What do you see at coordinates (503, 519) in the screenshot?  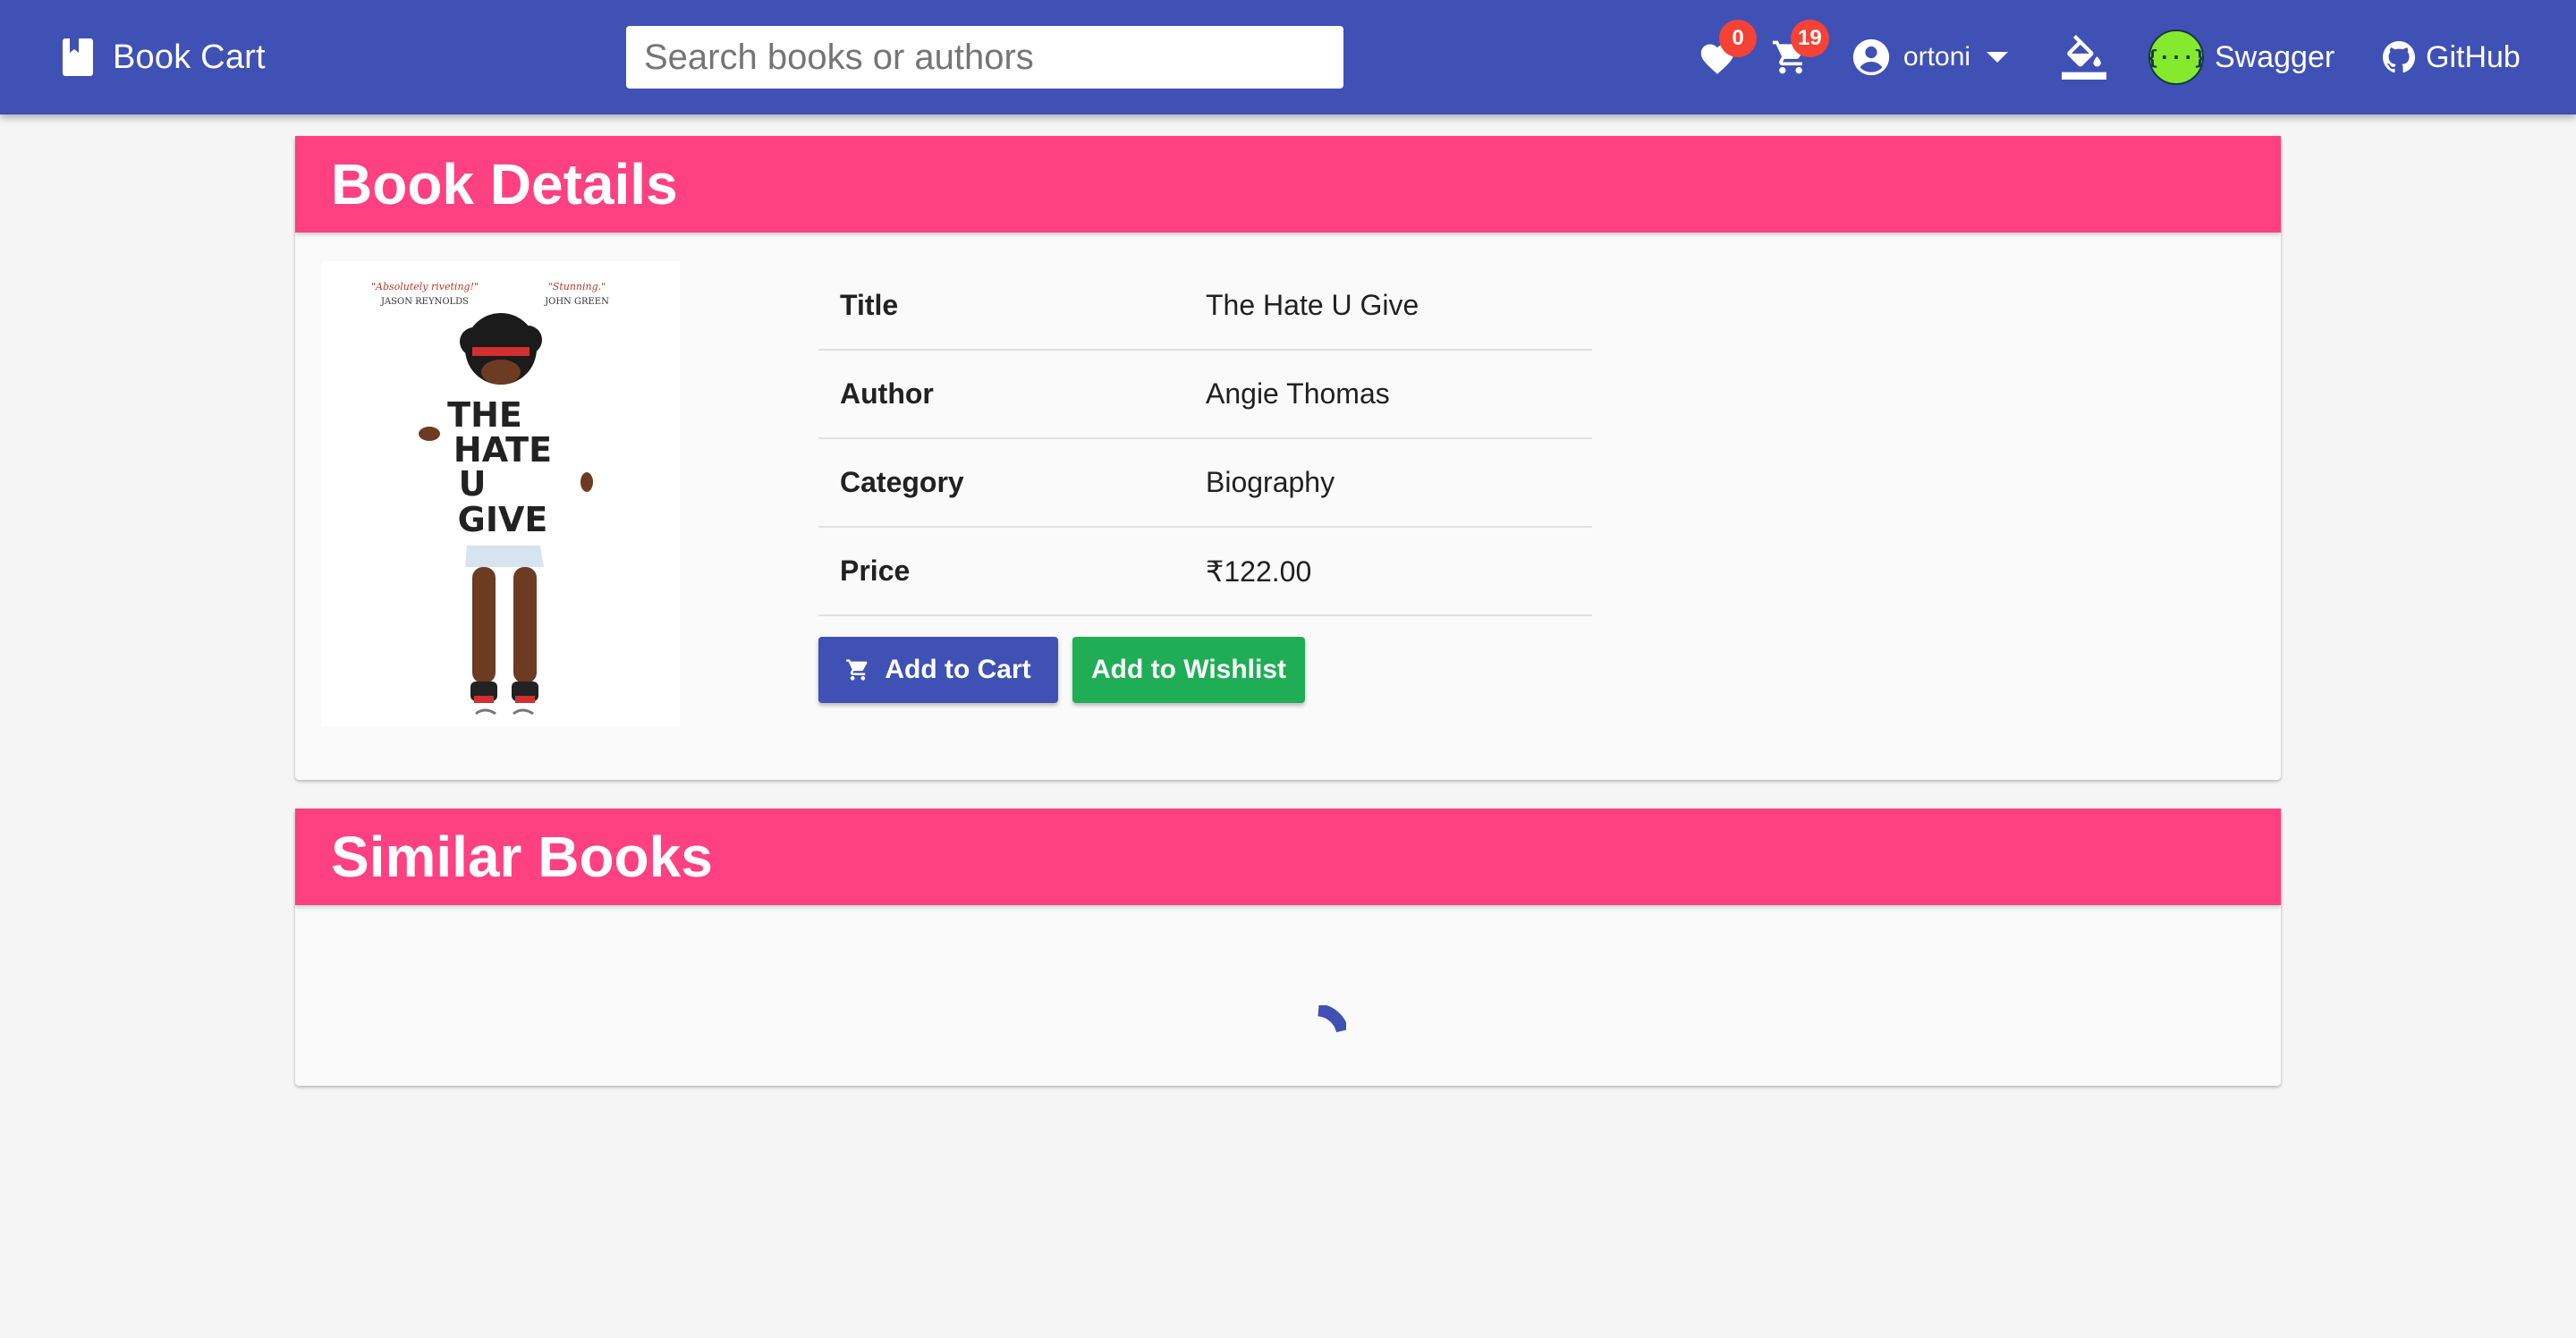 I see `cover-title-line-4: GIVE` at bounding box center [503, 519].